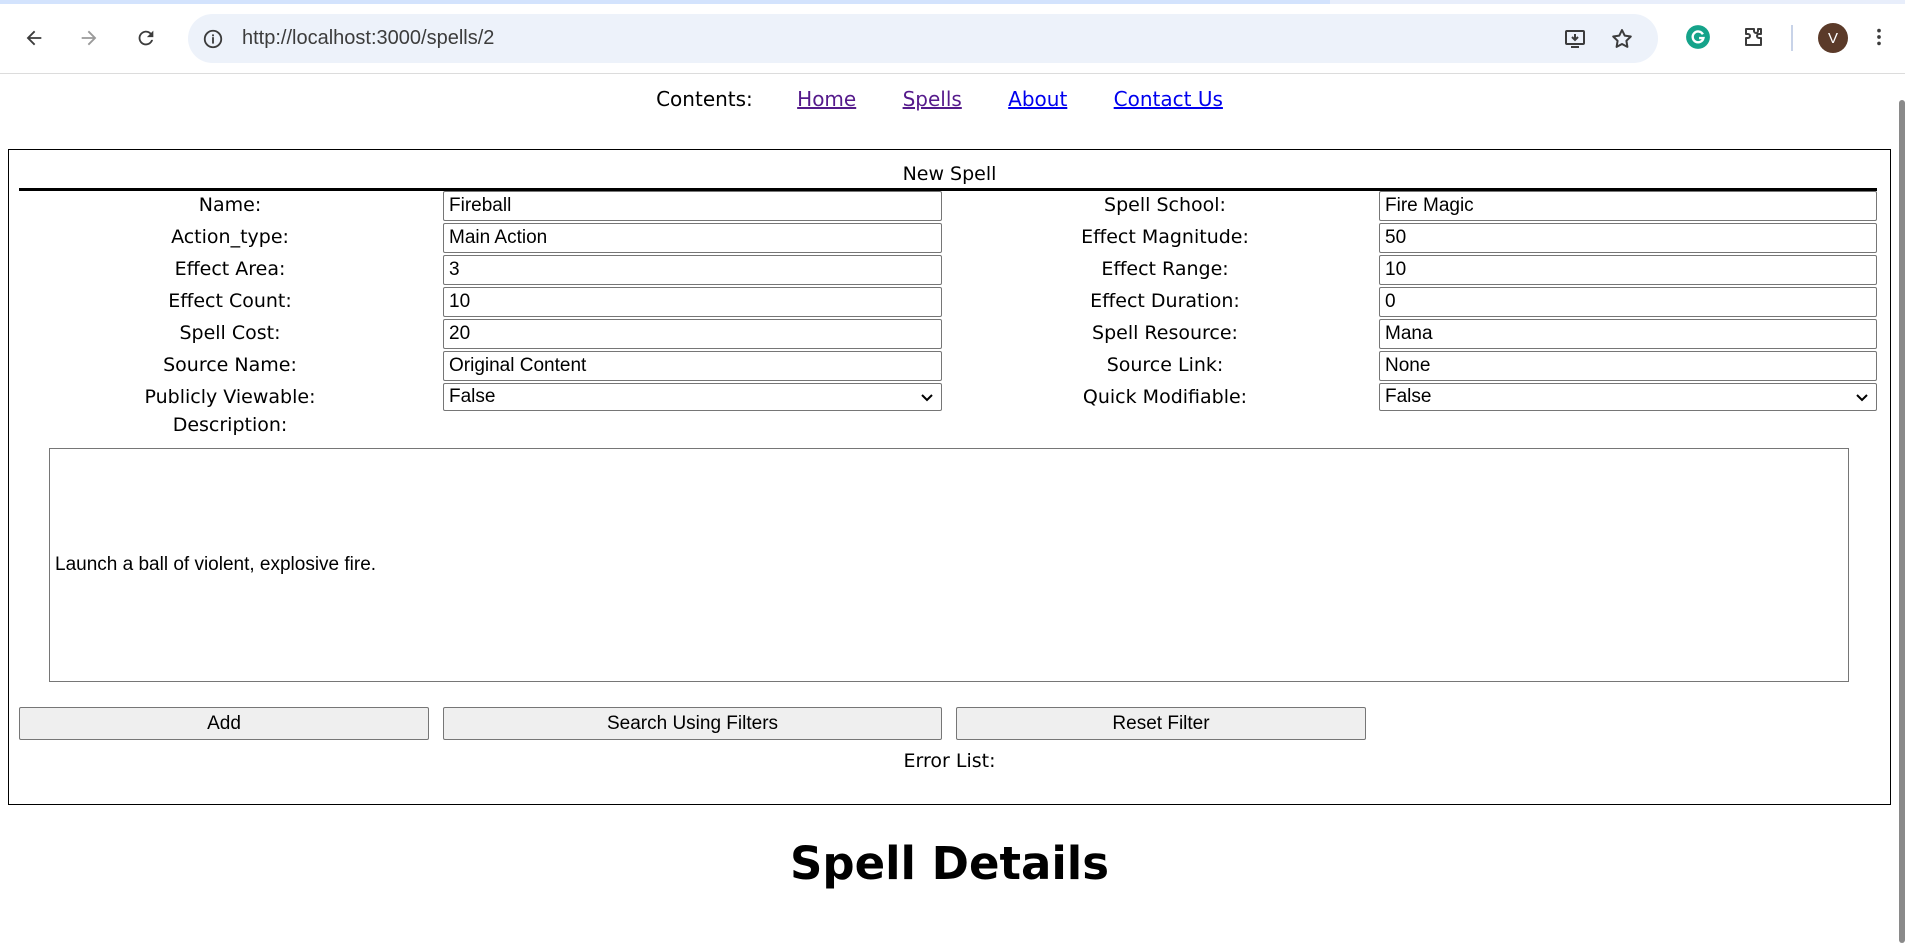  I want to click on arrow-right-icon, so click(89, 38).